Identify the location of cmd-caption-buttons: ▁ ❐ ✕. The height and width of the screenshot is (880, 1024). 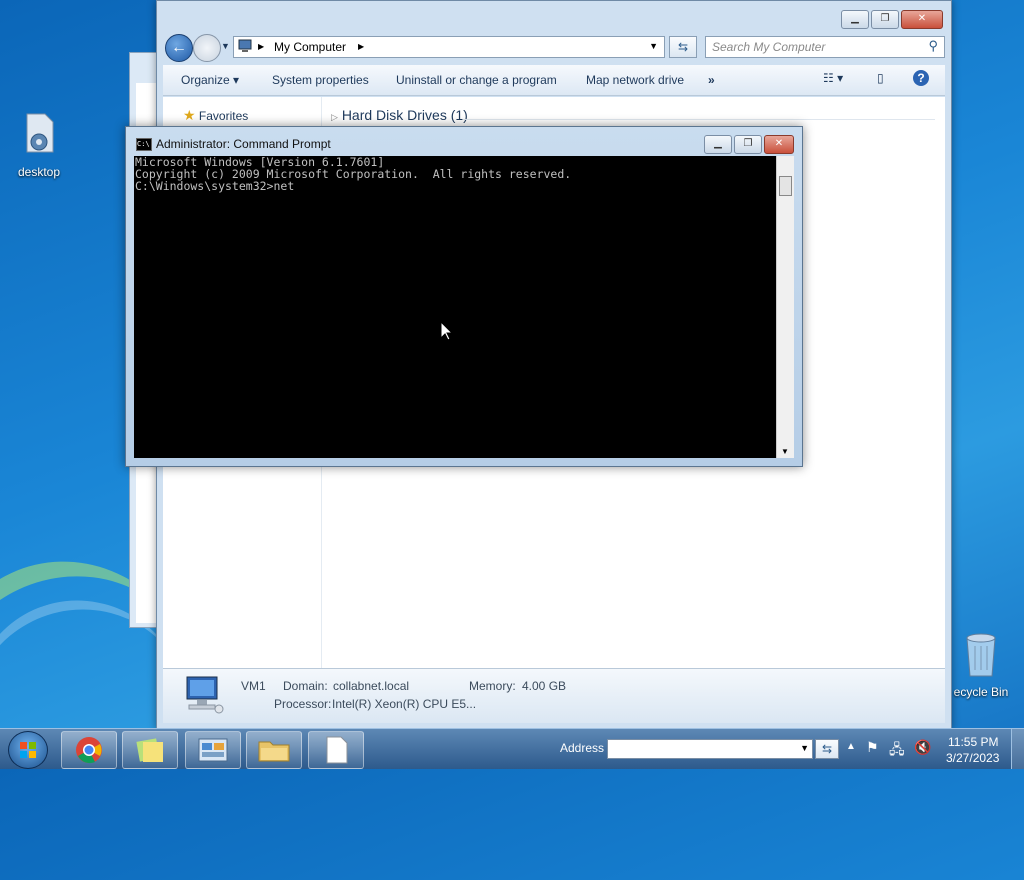
(749, 144).